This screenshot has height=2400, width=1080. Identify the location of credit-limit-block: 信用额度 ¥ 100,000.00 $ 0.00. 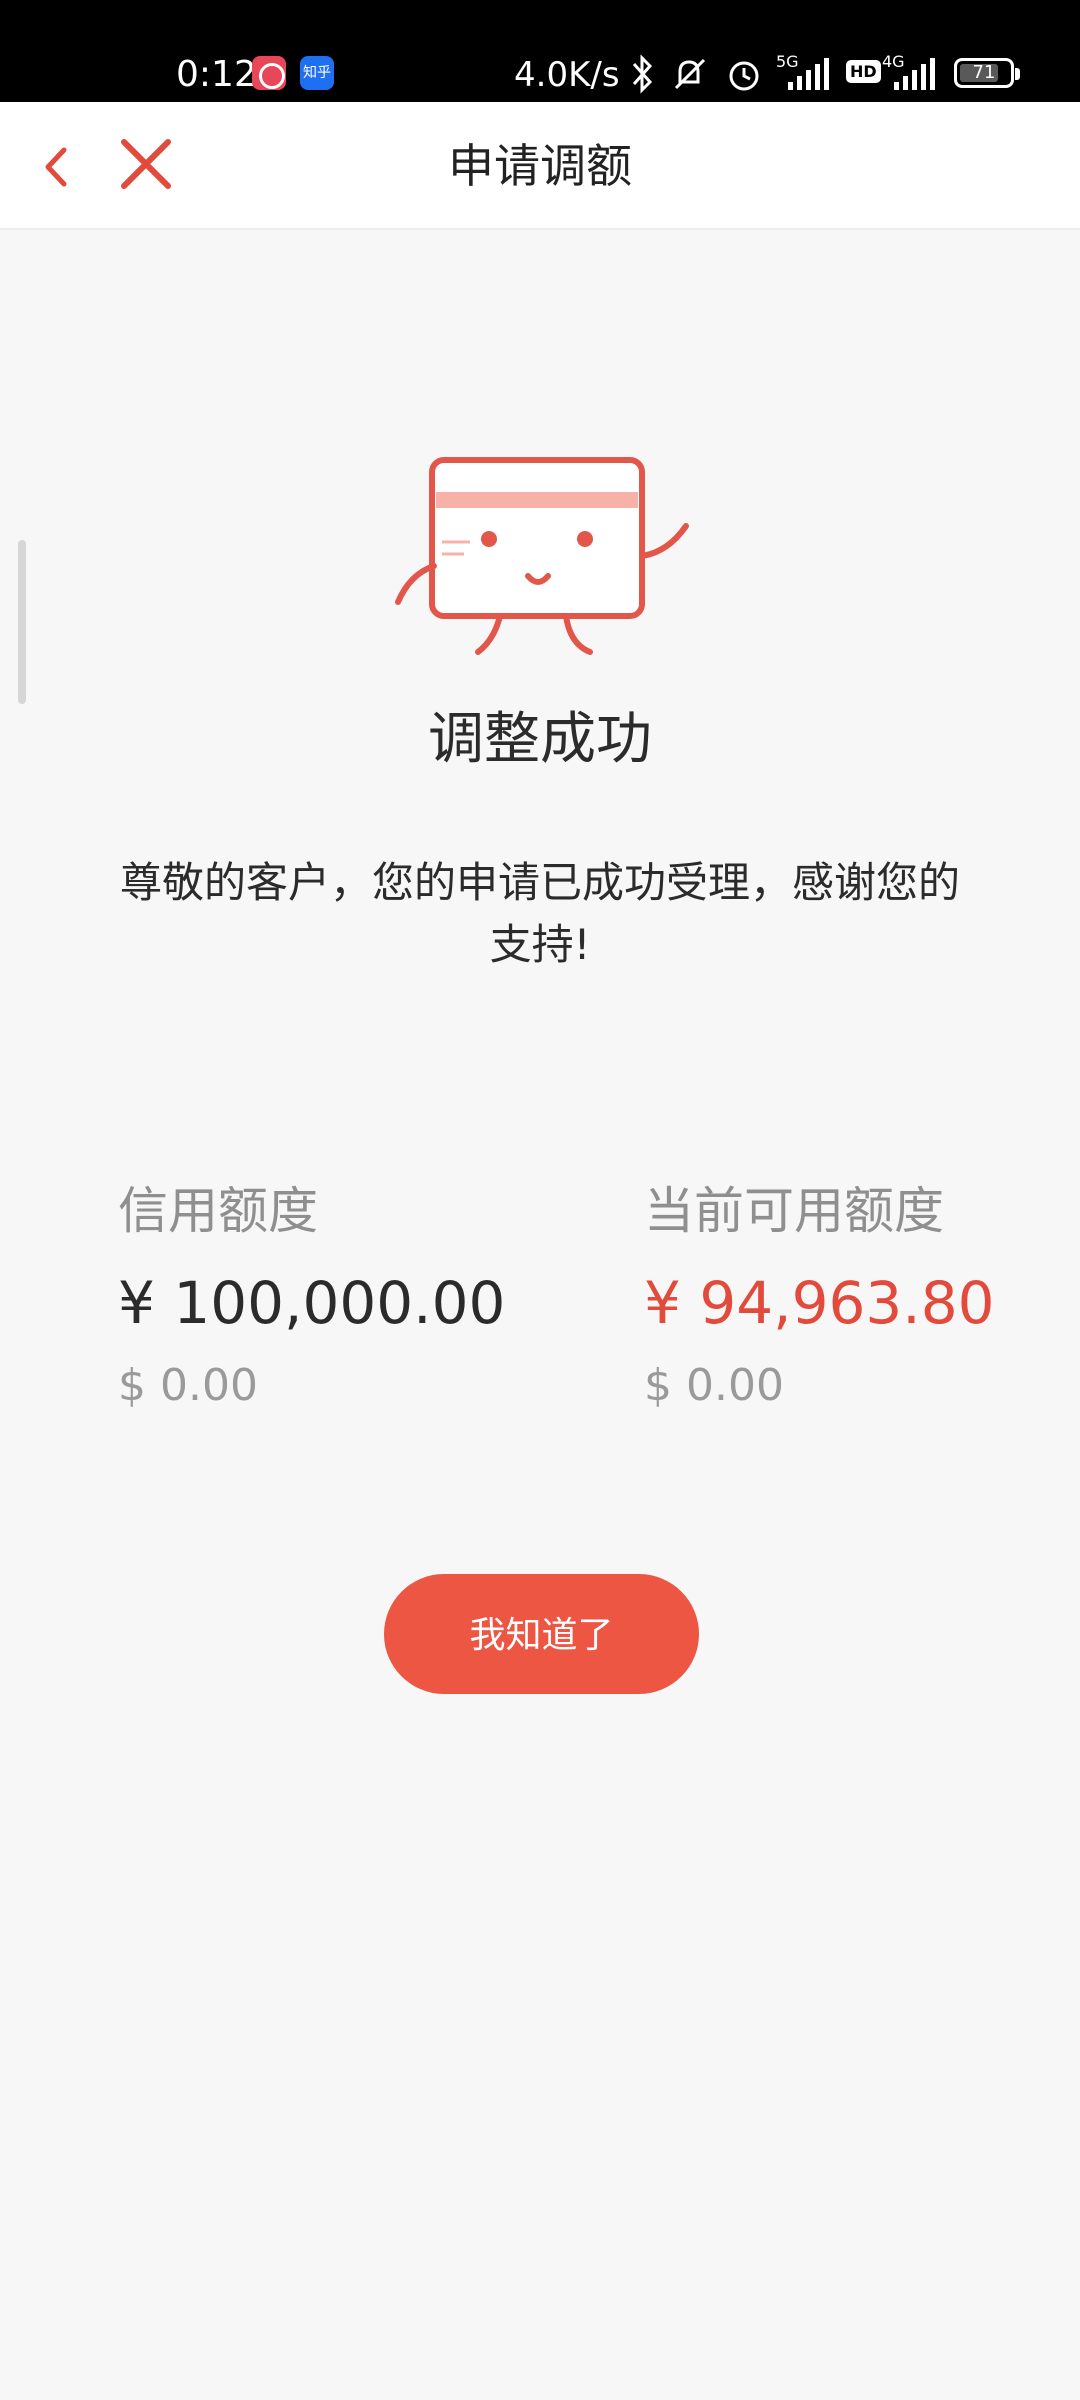
(311, 1296).